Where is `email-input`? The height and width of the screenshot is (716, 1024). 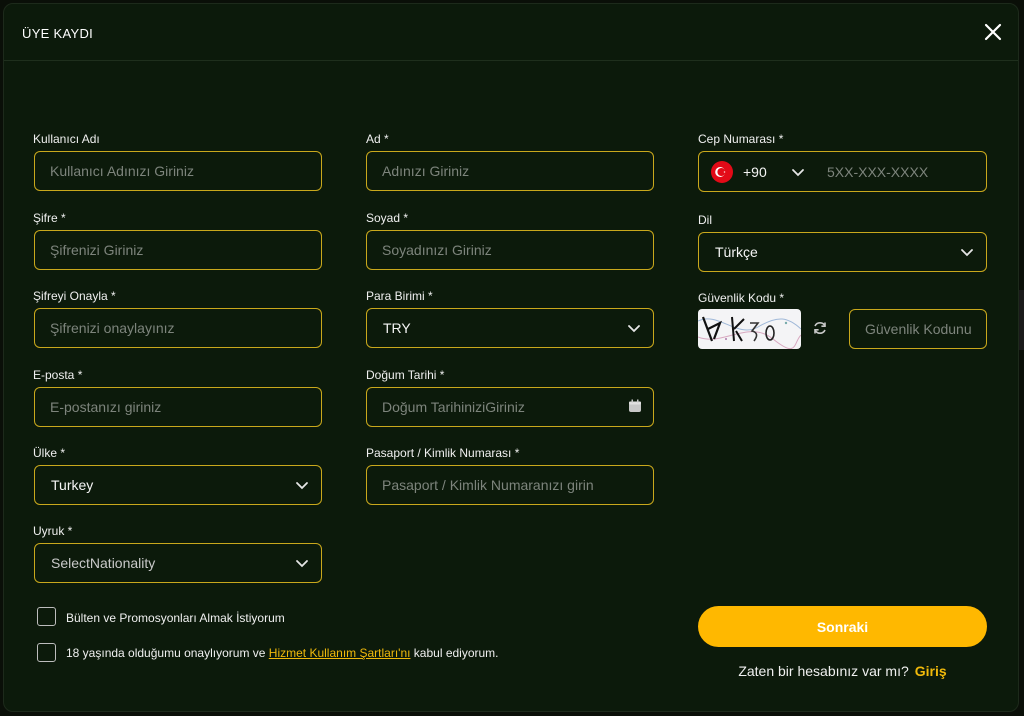
email-input is located at coordinates (178, 407).